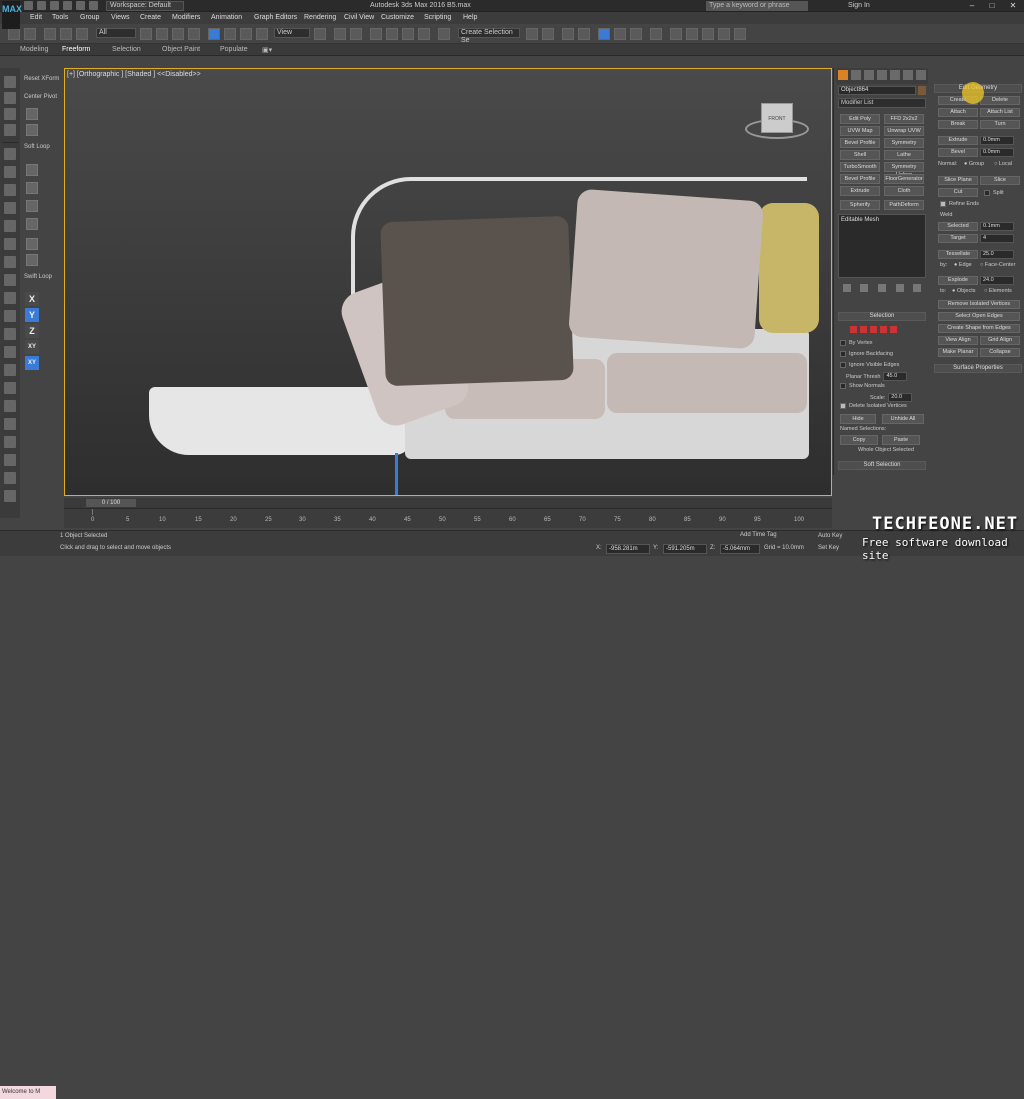 The image size is (1024, 1099). What do you see at coordinates (292, 33) in the screenshot?
I see `reference-coordinate-dropdown: View` at bounding box center [292, 33].